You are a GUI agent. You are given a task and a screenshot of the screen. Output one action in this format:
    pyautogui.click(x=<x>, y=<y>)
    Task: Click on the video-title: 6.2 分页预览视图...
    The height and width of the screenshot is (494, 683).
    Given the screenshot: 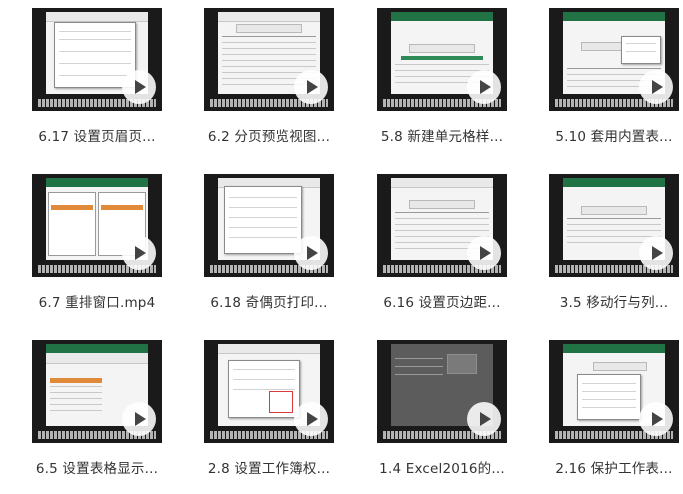 What is the action you would take?
    pyautogui.click(x=269, y=135)
    